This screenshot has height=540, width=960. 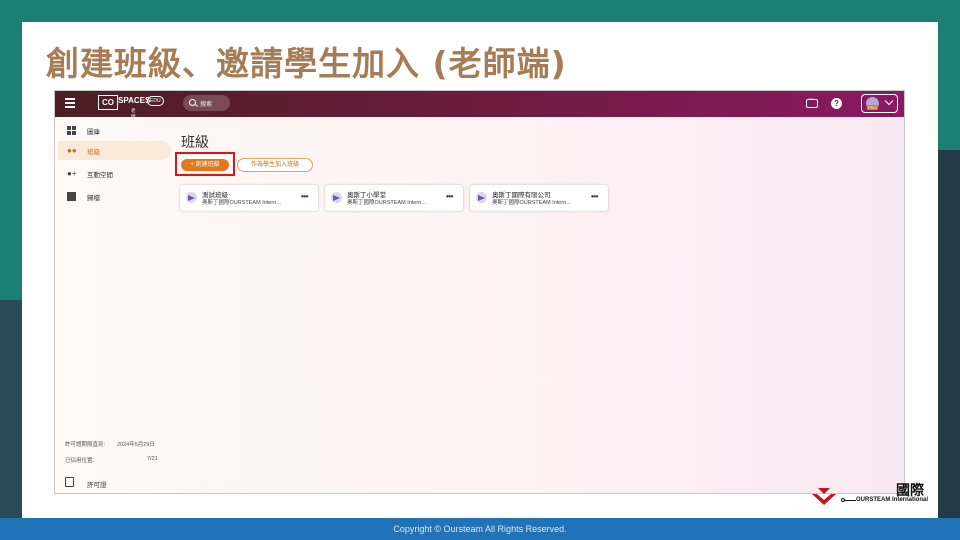 I want to click on license-link-label: 許可證, so click(x=97, y=485).